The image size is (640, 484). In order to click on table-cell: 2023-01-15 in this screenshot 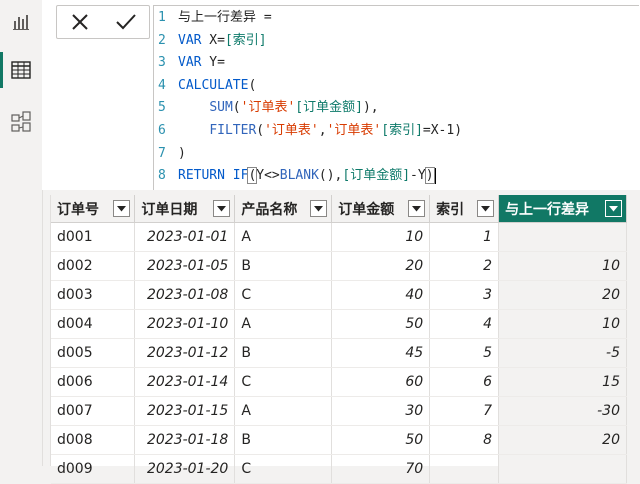, I will do `click(185, 411)`.